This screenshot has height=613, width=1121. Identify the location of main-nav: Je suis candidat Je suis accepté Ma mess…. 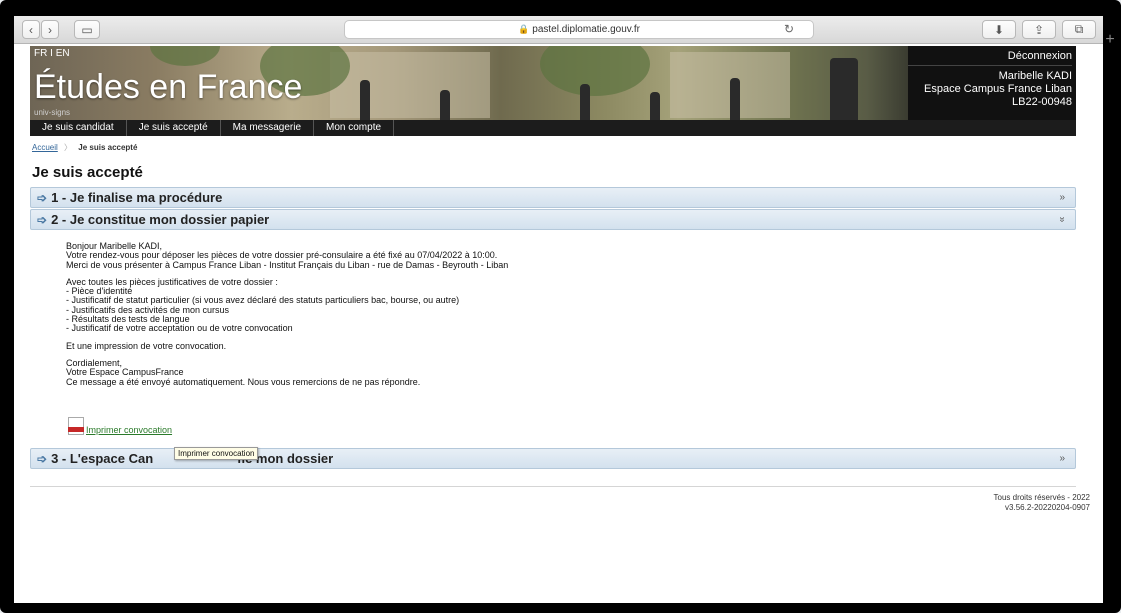
(553, 128).